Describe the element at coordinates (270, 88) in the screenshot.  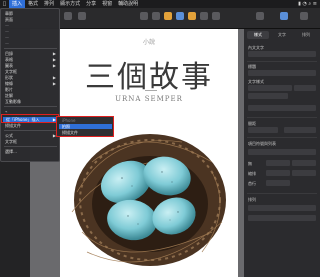
I see `font-popup` at that location.